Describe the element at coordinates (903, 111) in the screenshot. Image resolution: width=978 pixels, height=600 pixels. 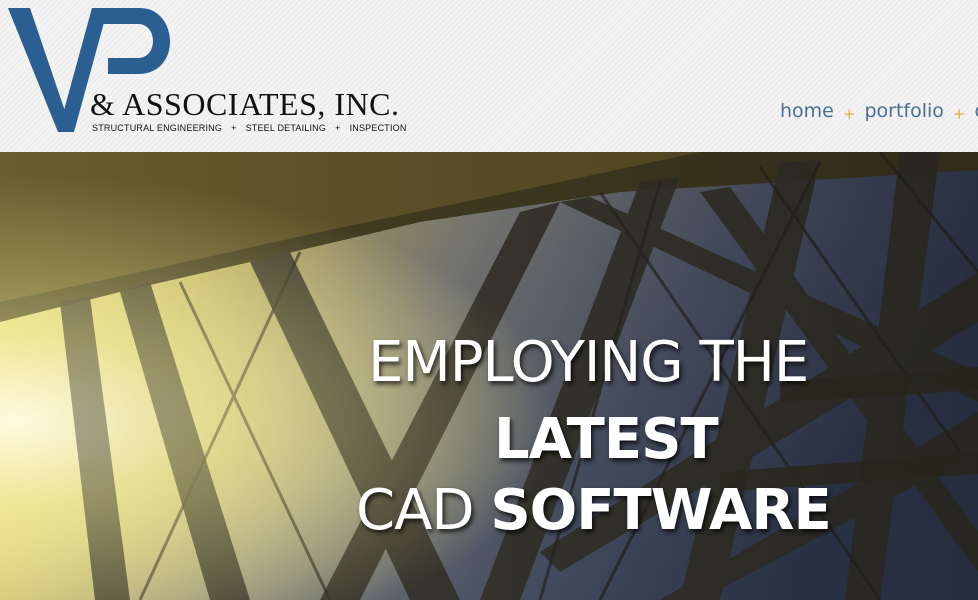
I see `nav-portfolio-link: portfolio` at that location.